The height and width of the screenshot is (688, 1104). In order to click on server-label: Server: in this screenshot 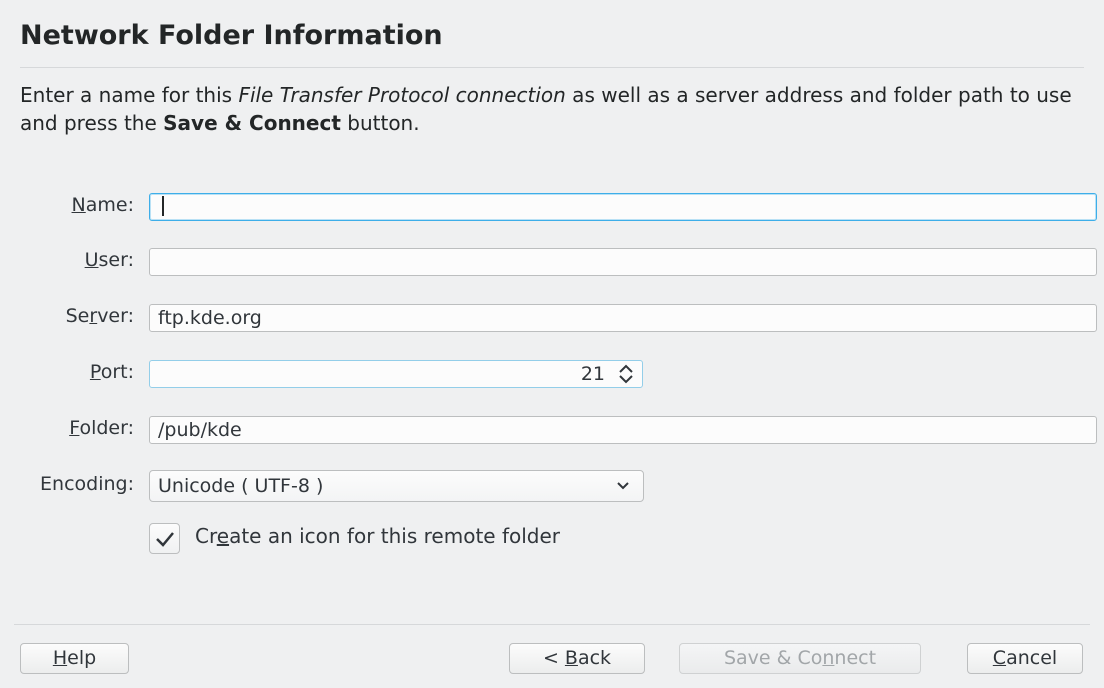, I will do `click(100, 316)`.